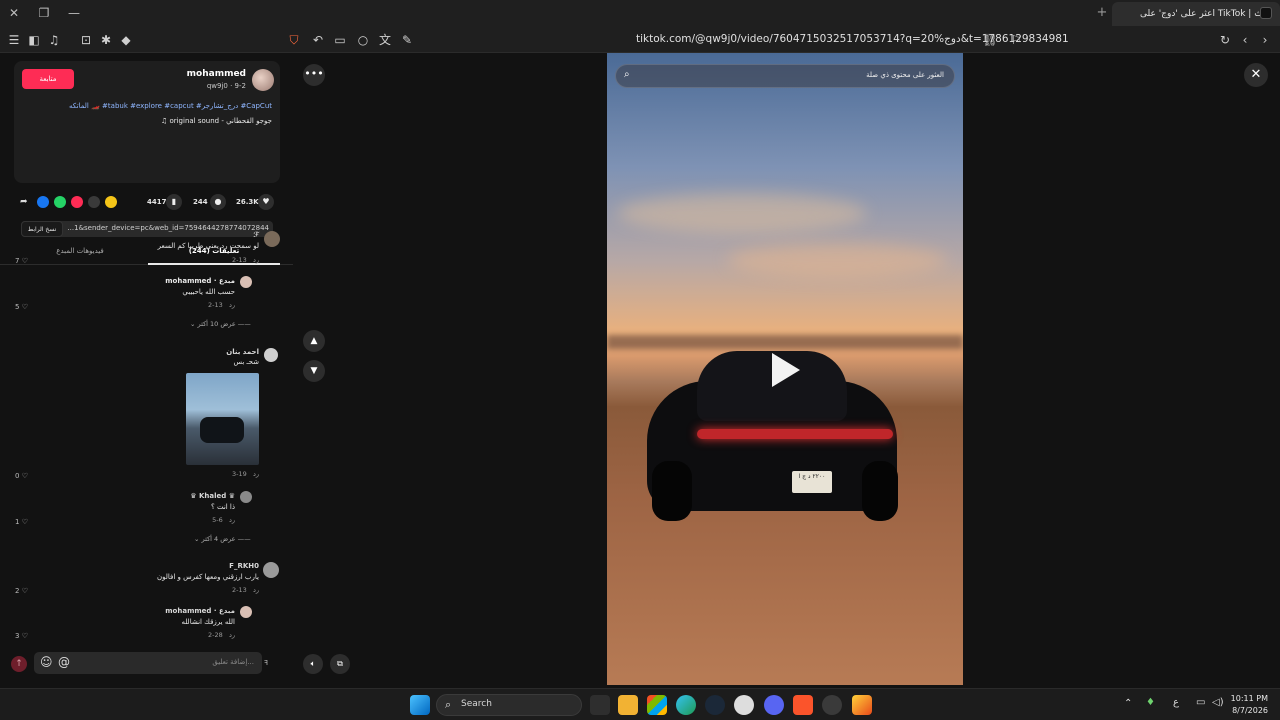  What do you see at coordinates (785, 76) in the screenshot?
I see `related-search-input: ⌕ العثور على محتوى ذي صلة` at bounding box center [785, 76].